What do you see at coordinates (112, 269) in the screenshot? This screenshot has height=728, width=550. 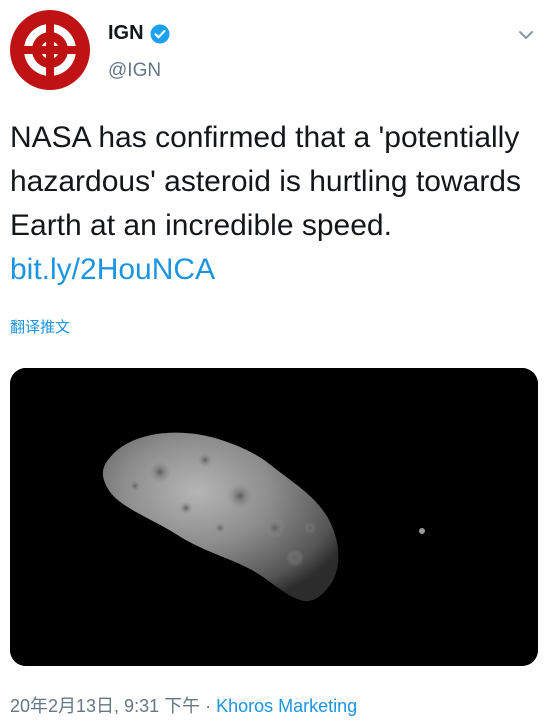 I see `tweet-link: bit.ly/2HouNCA` at bounding box center [112, 269].